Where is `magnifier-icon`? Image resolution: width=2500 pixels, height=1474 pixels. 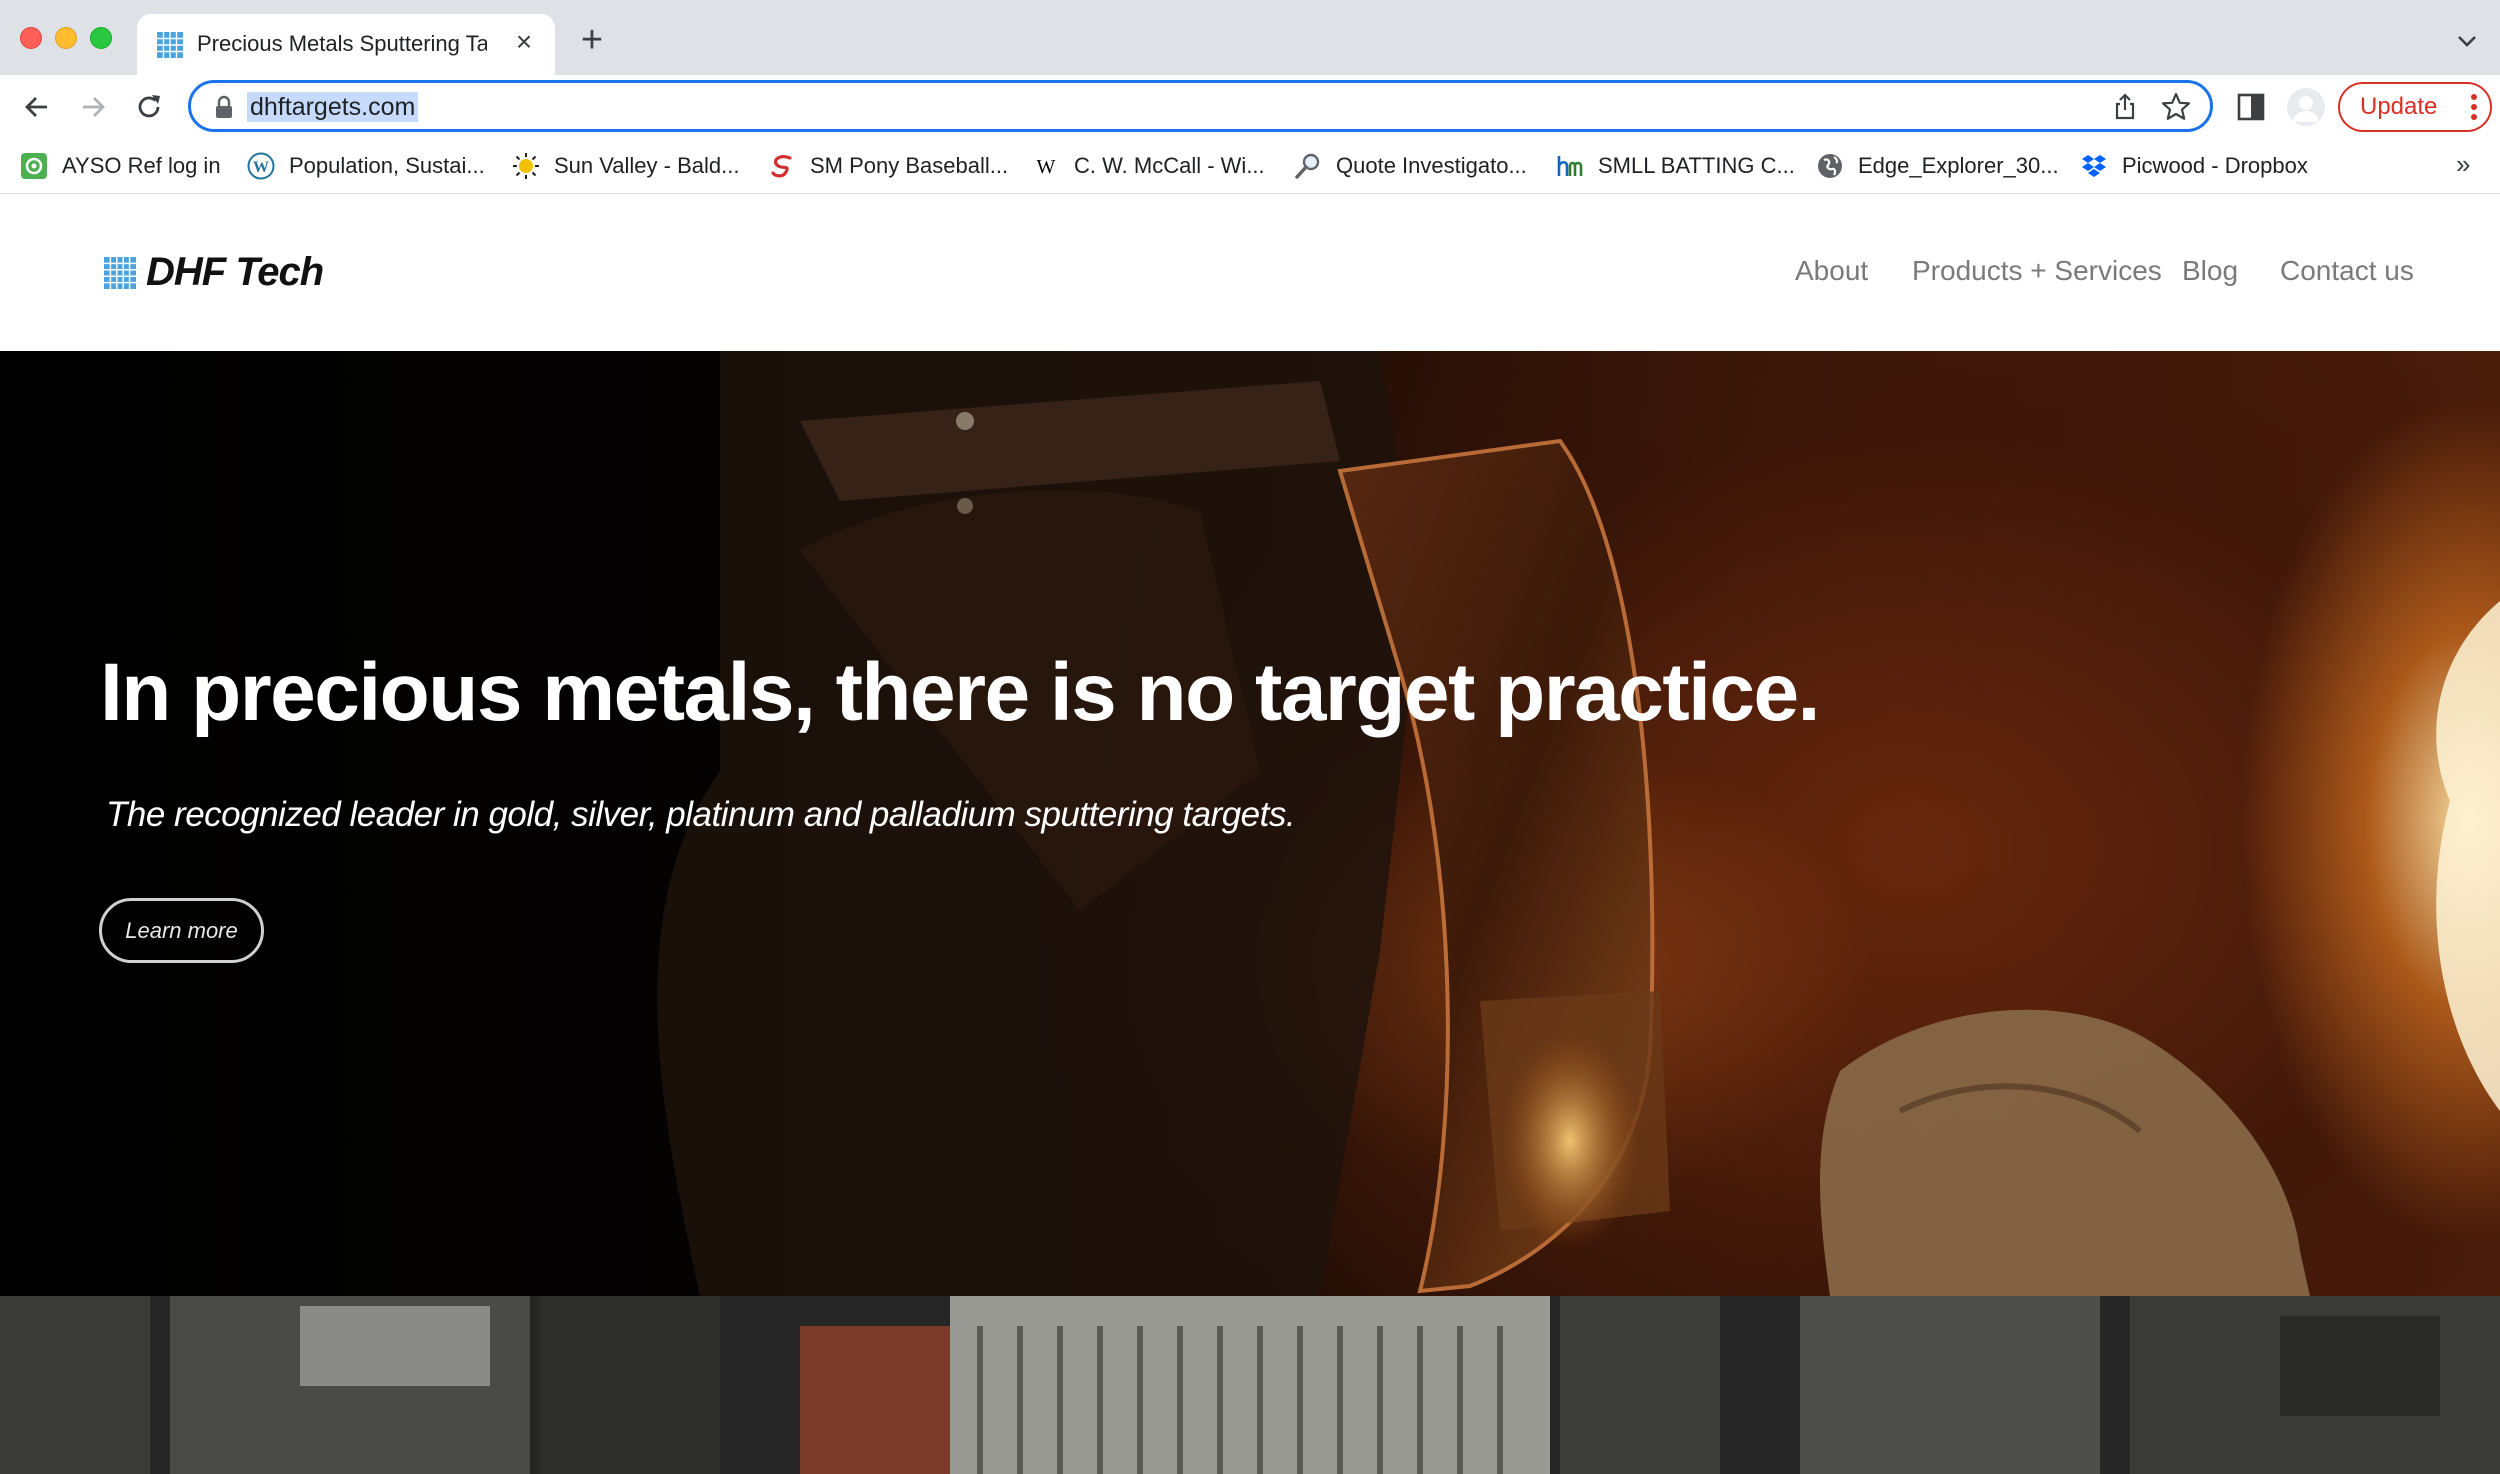 magnifier-icon is located at coordinates (1307, 166).